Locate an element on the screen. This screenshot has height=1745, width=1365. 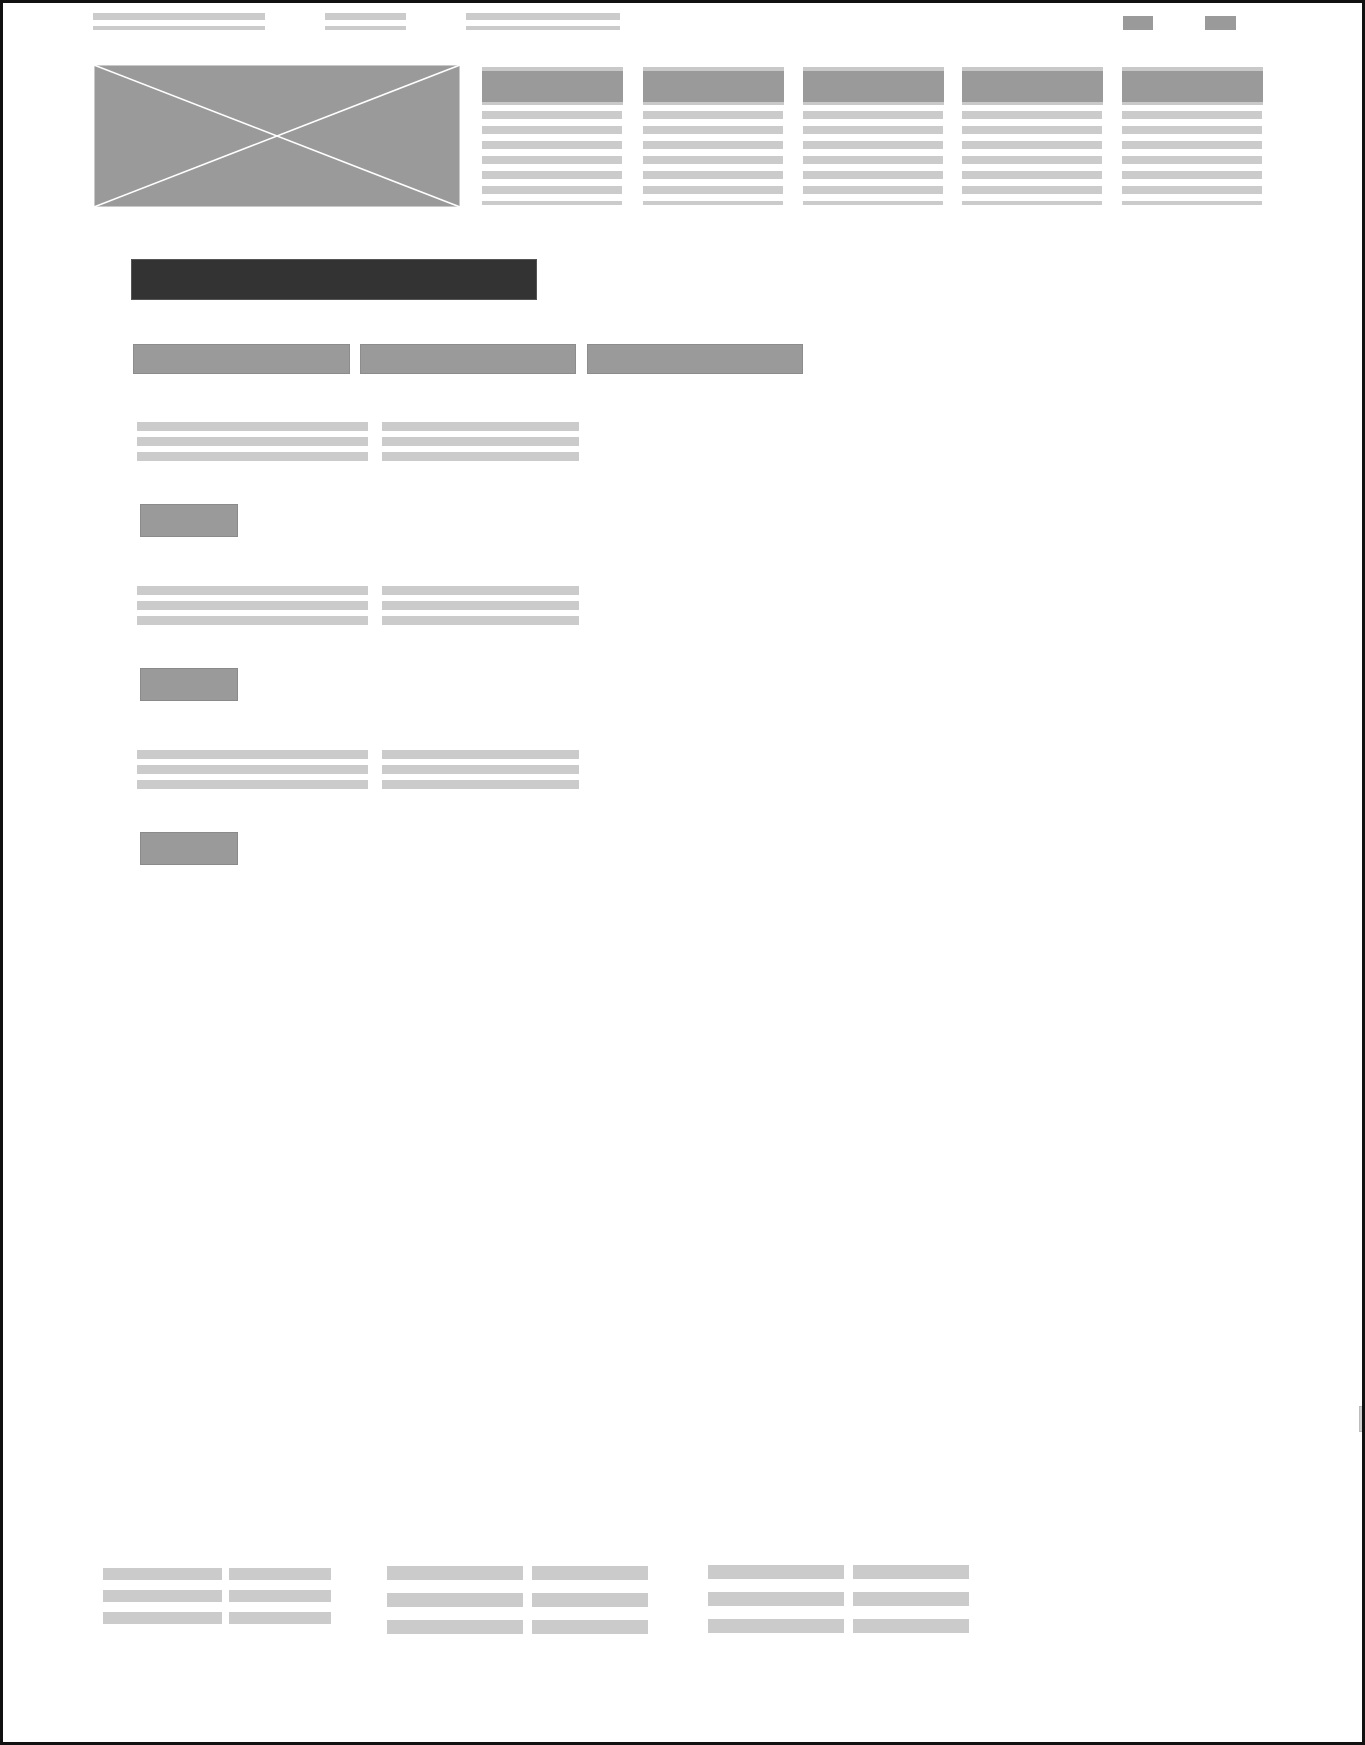
section-3-button is located at coordinates (189, 848).